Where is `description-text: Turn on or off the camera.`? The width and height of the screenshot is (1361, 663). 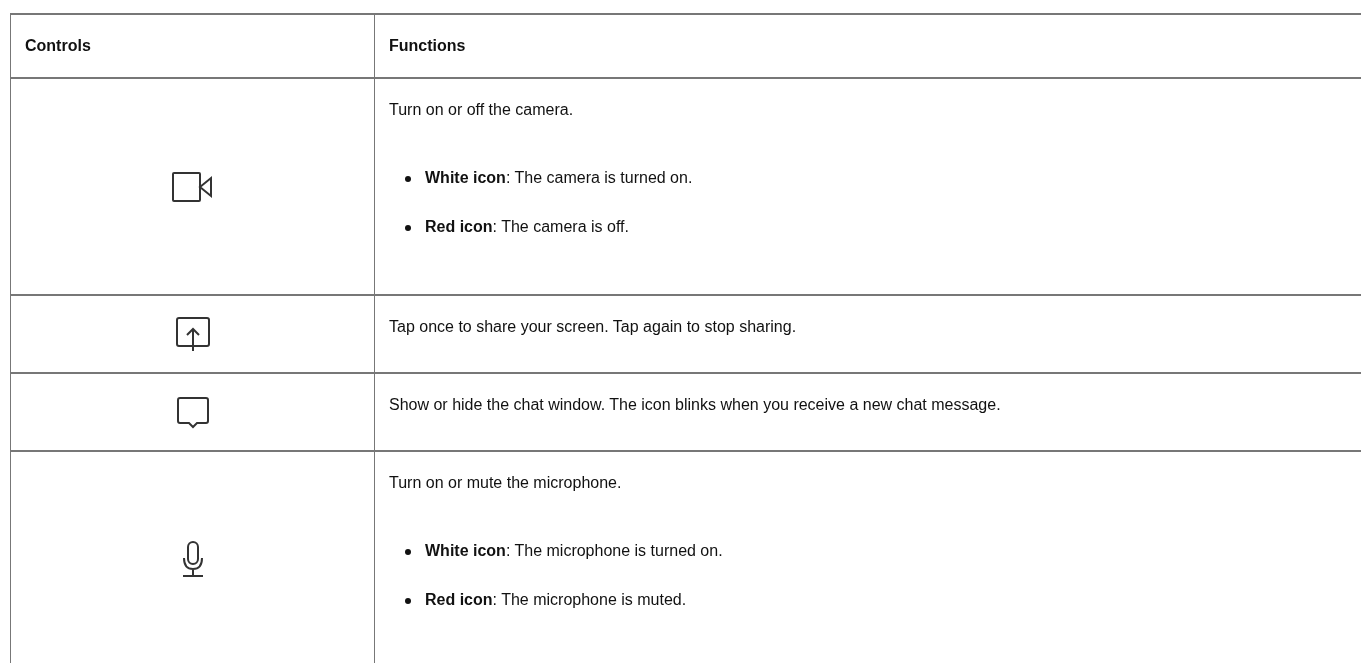
description-text: Turn on or off the camera. is located at coordinates (482, 110).